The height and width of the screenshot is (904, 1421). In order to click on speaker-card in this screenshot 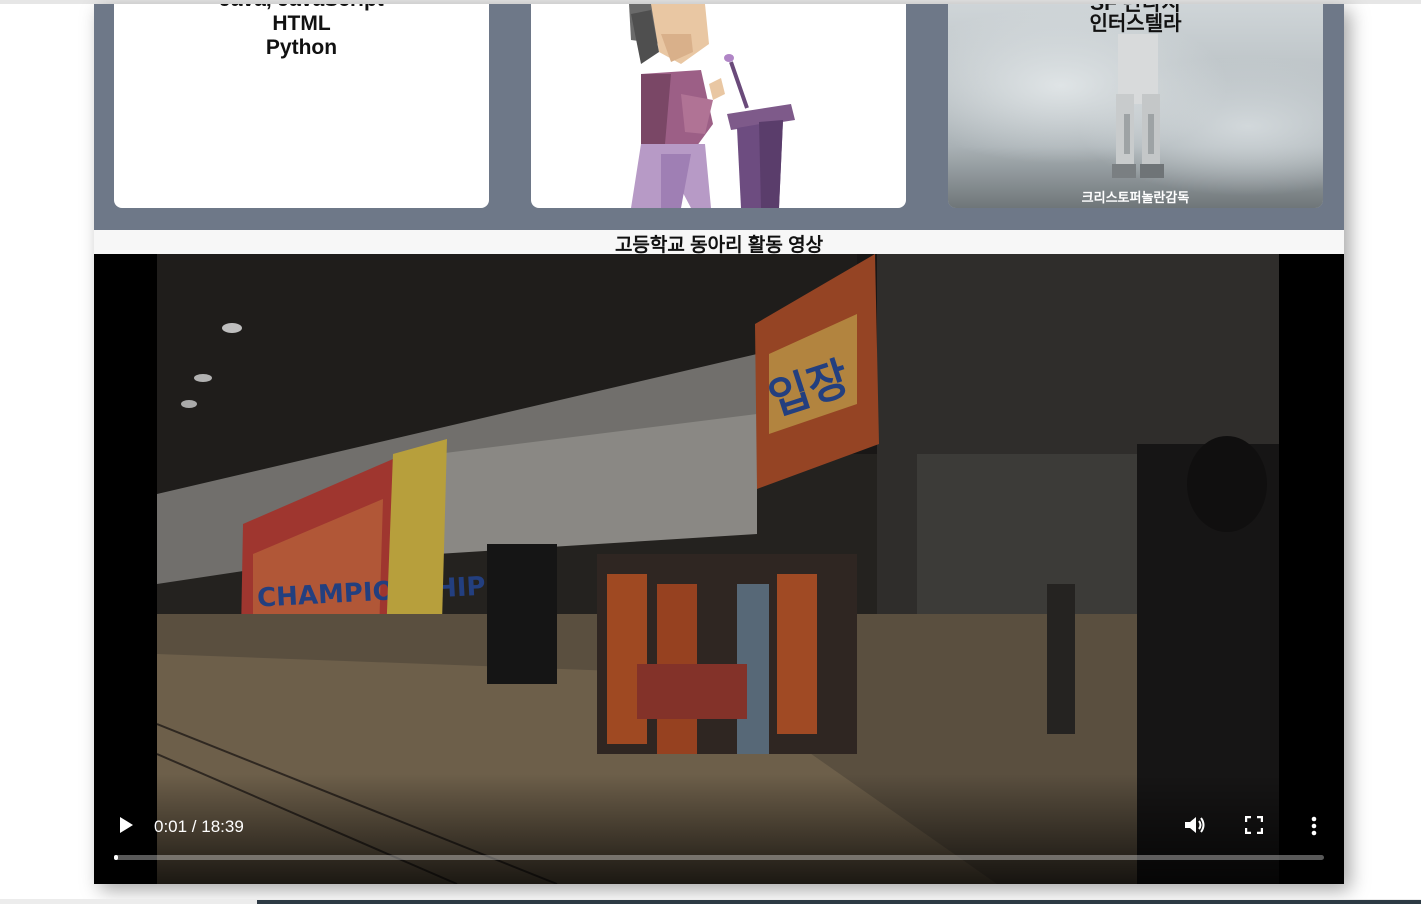, I will do `click(718, 106)`.